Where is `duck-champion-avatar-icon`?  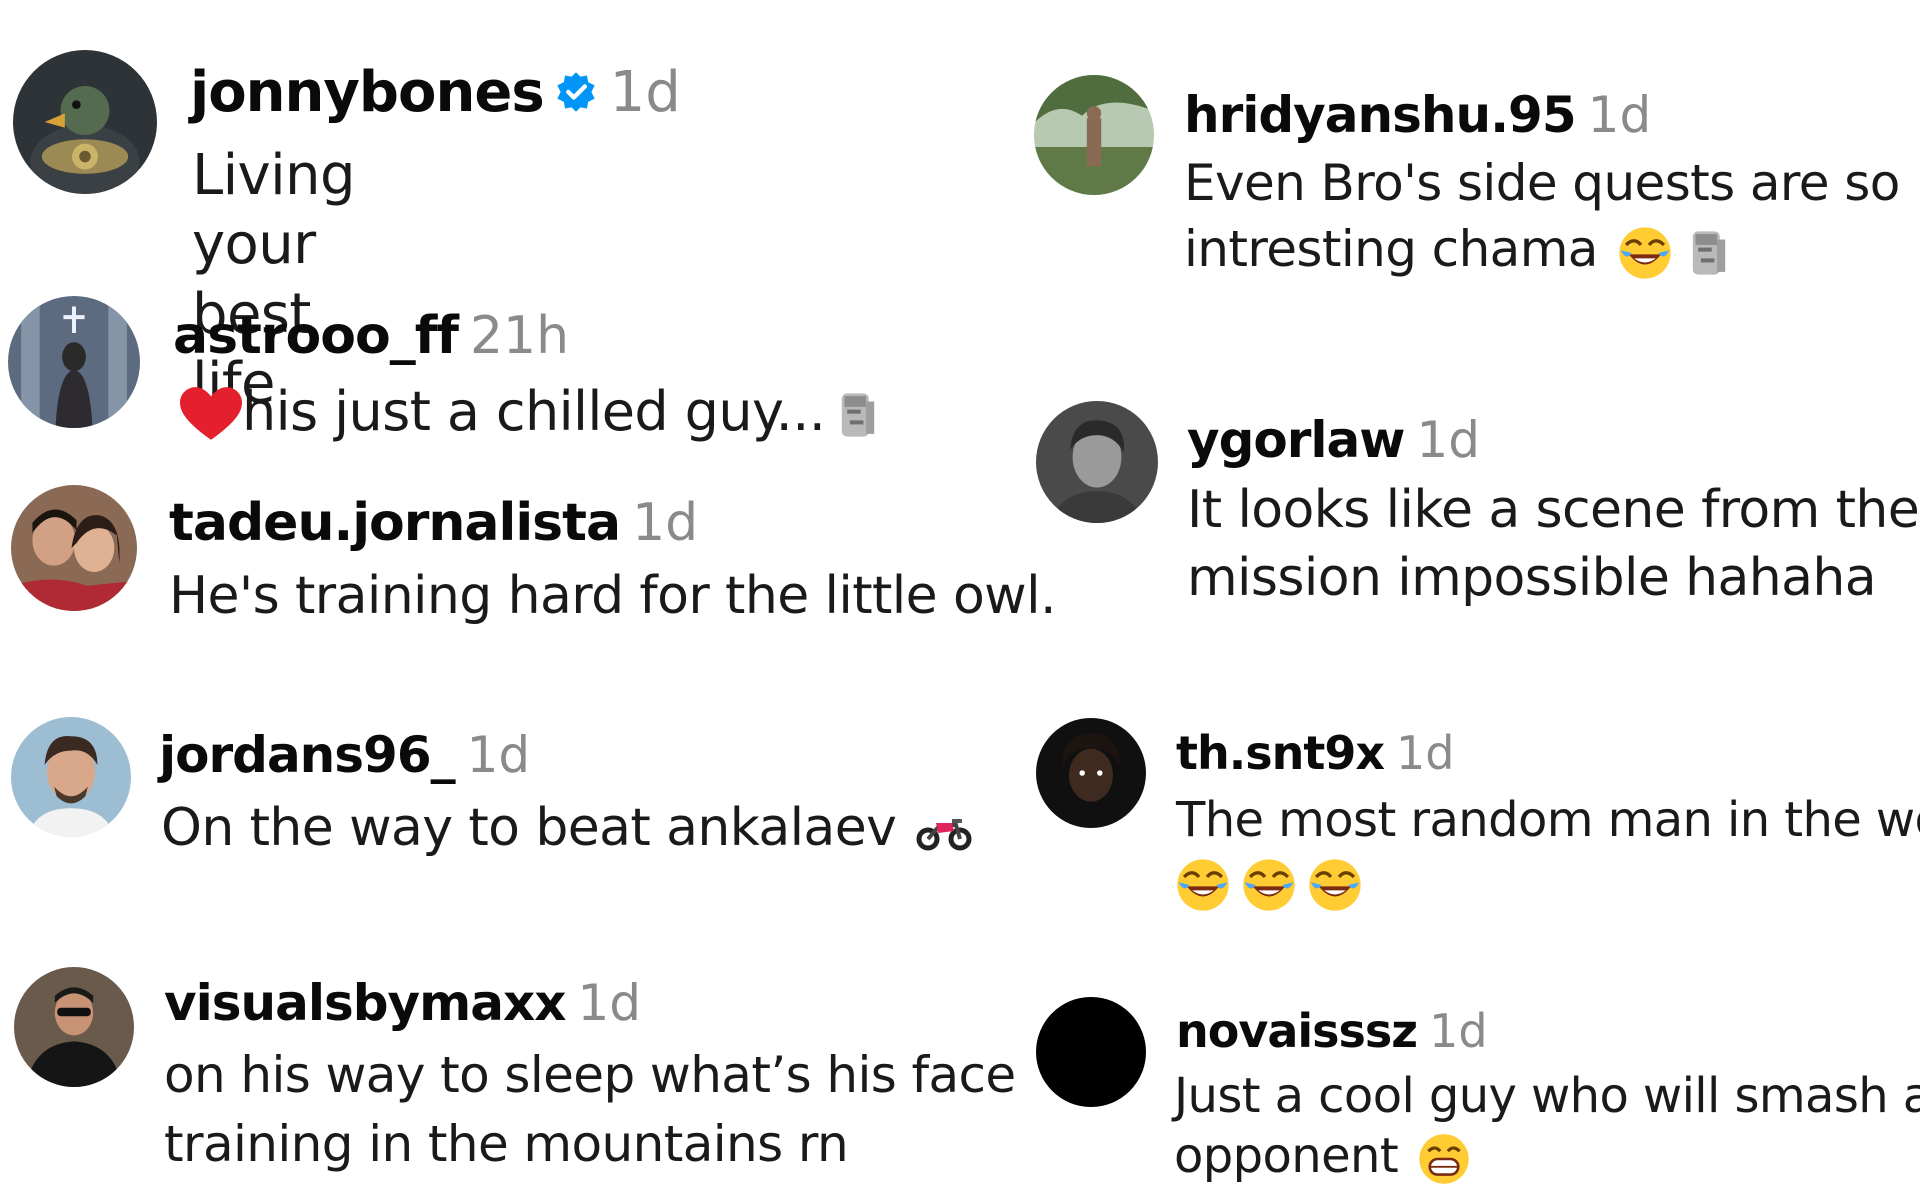
duck-champion-avatar-icon is located at coordinates (85, 122).